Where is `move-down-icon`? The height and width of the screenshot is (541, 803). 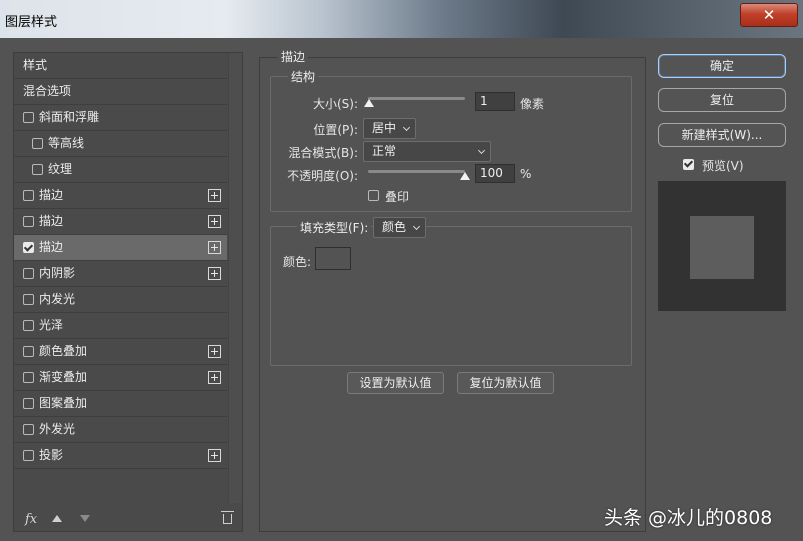
move-down-icon is located at coordinates (85, 518).